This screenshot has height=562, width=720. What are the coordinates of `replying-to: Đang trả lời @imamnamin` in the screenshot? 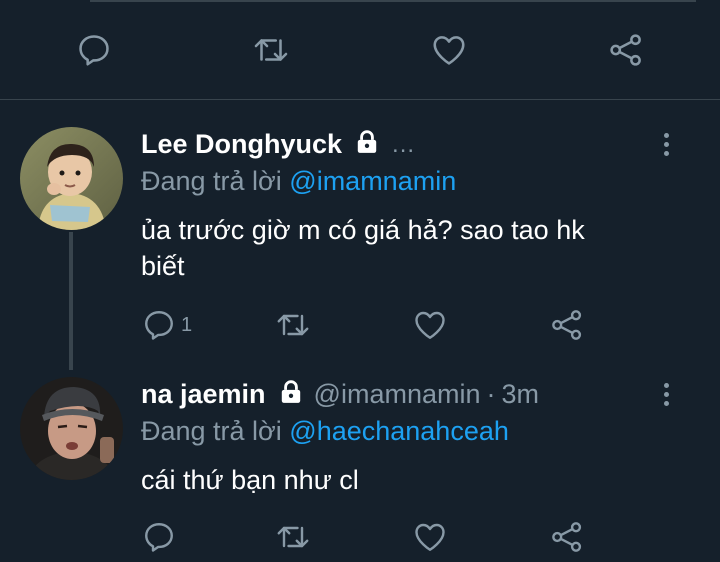 It's located at (298, 181).